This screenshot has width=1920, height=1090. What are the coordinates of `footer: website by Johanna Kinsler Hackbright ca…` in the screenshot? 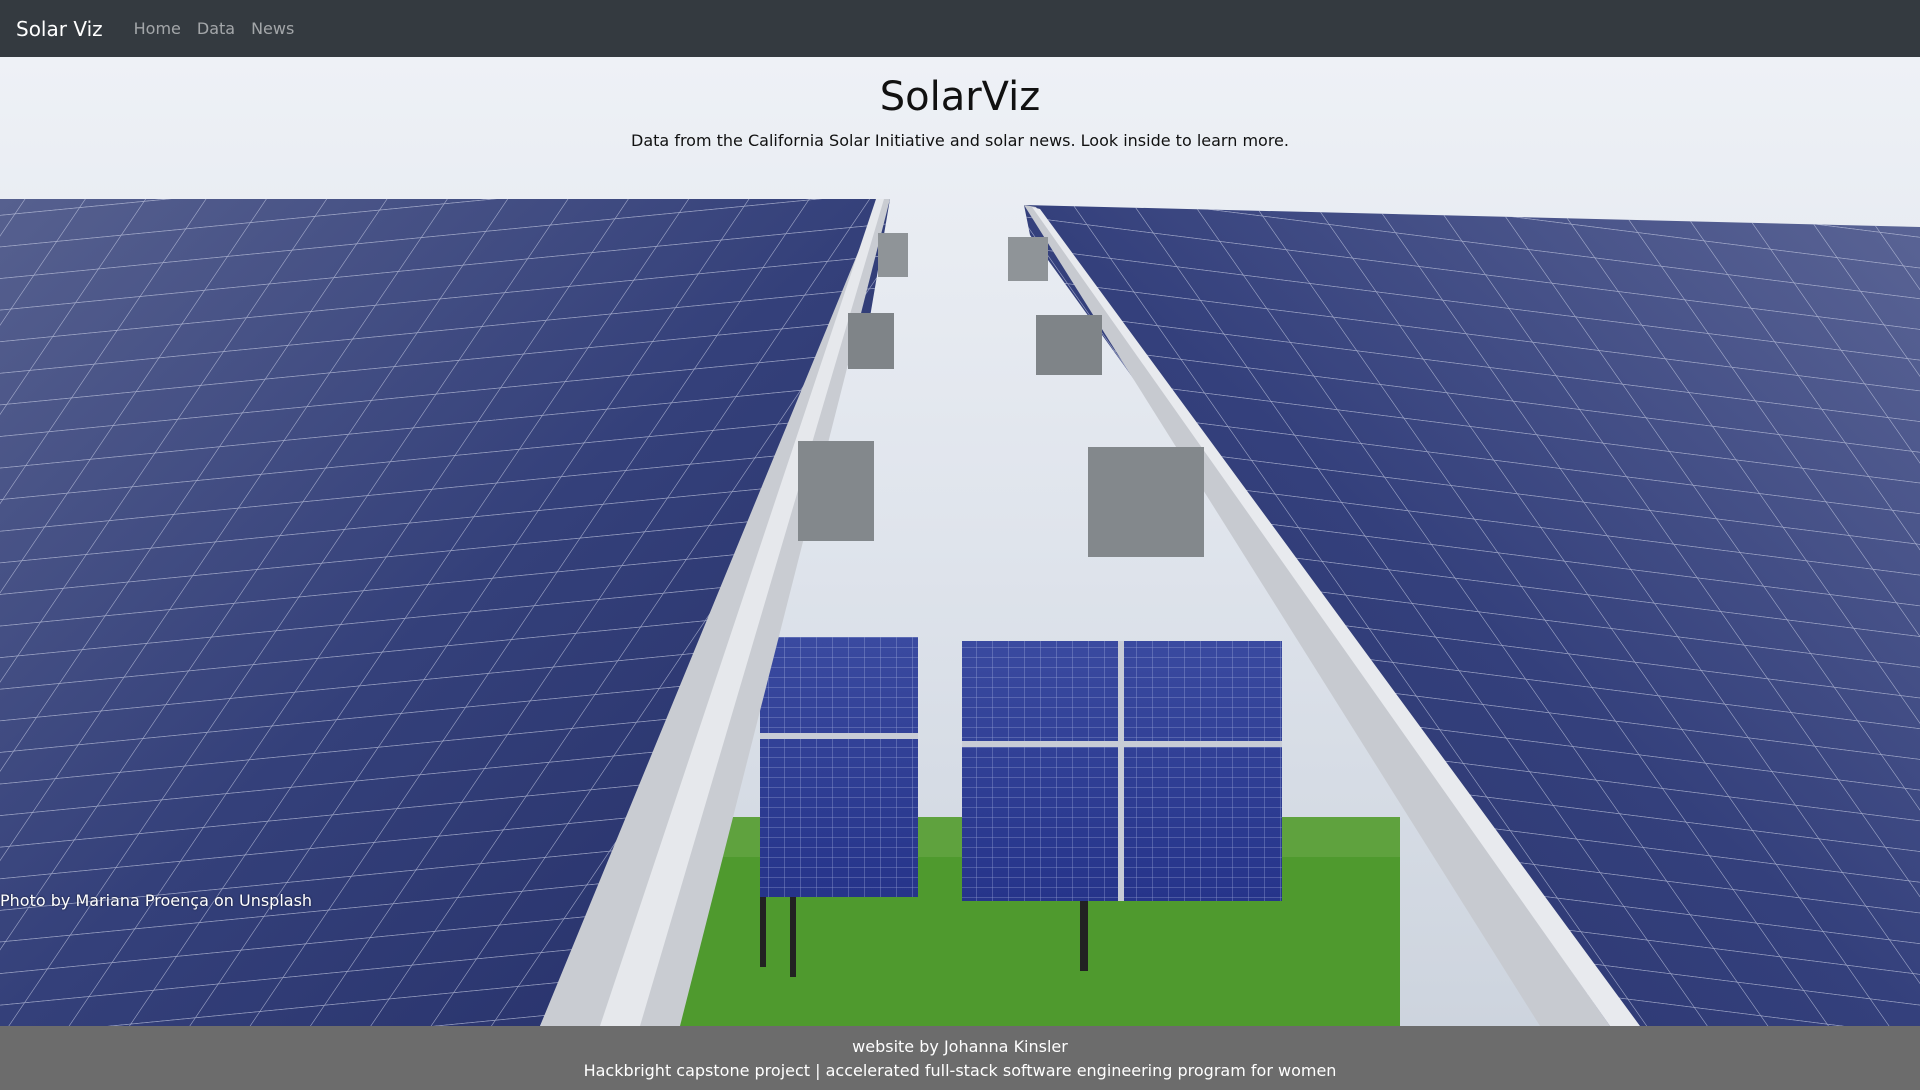 It's located at (960, 1058).